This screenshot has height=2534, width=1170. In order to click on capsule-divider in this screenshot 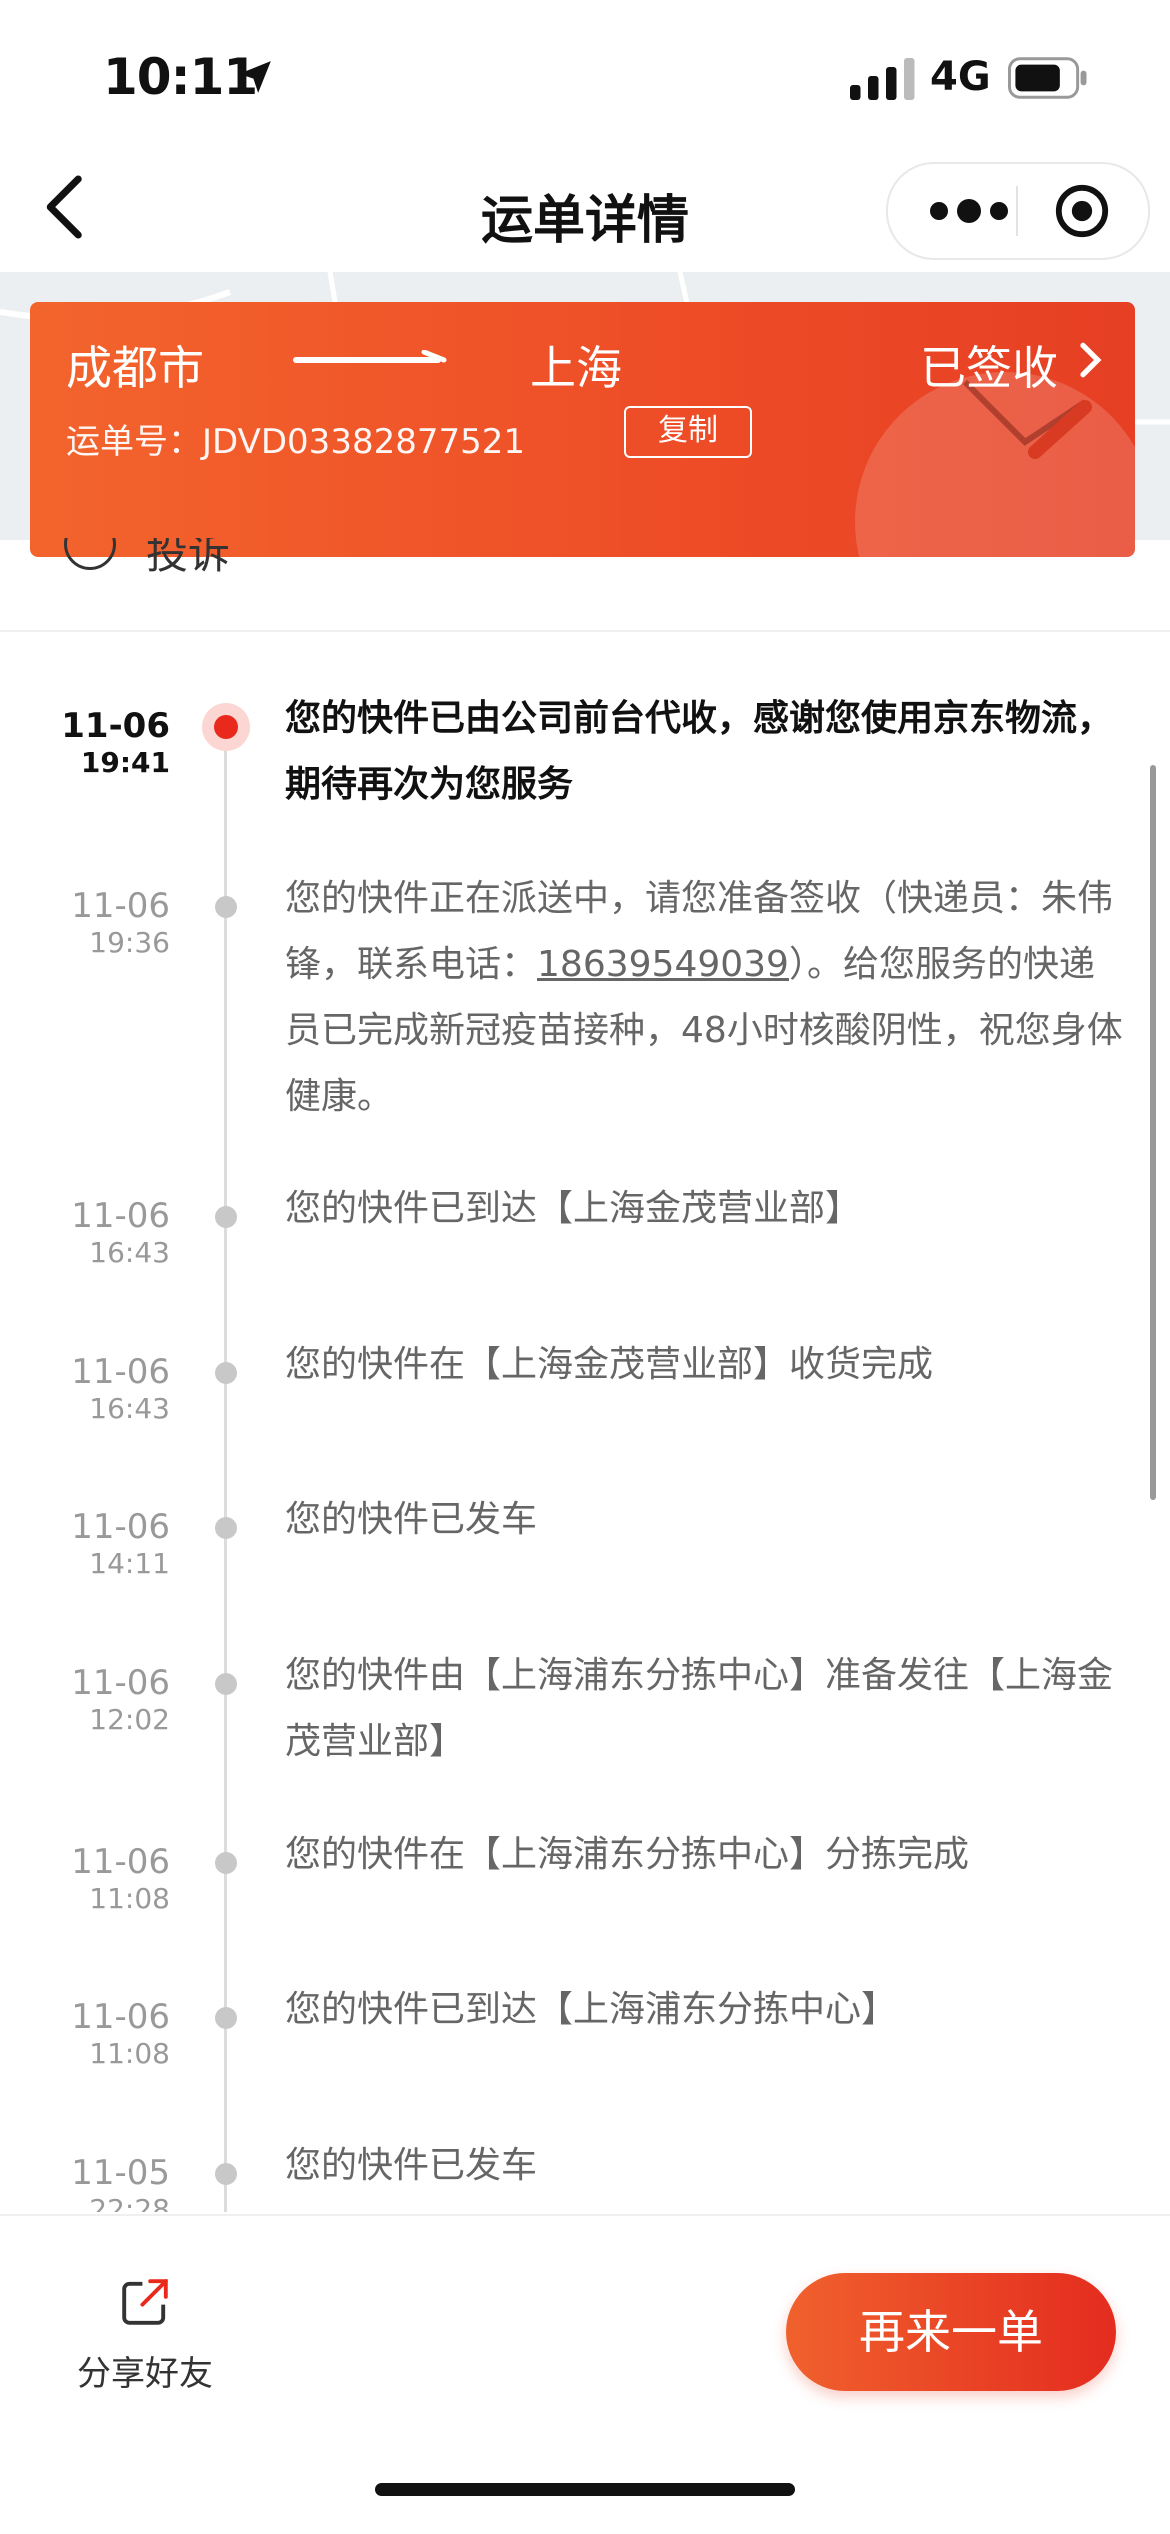, I will do `click(1017, 211)`.